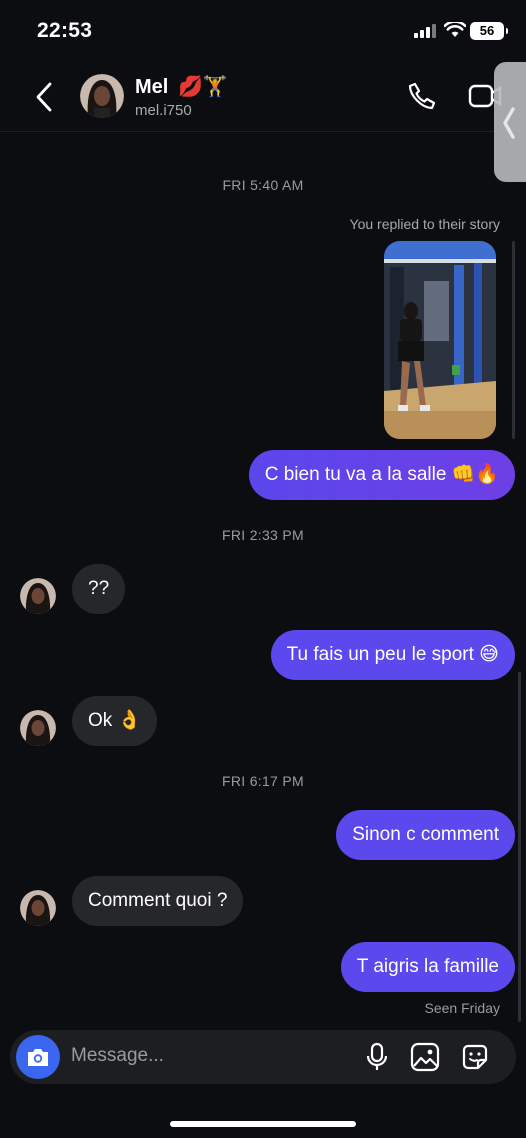 The width and height of the screenshot is (526, 1138). What do you see at coordinates (425, 835) in the screenshot?
I see `outgoing-message: Sinon c comment` at bounding box center [425, 835].